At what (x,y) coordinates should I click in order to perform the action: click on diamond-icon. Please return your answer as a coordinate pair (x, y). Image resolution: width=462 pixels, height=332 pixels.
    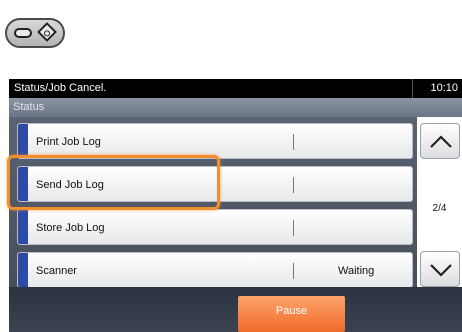
    Looking at the image, I should click on (47, 32).